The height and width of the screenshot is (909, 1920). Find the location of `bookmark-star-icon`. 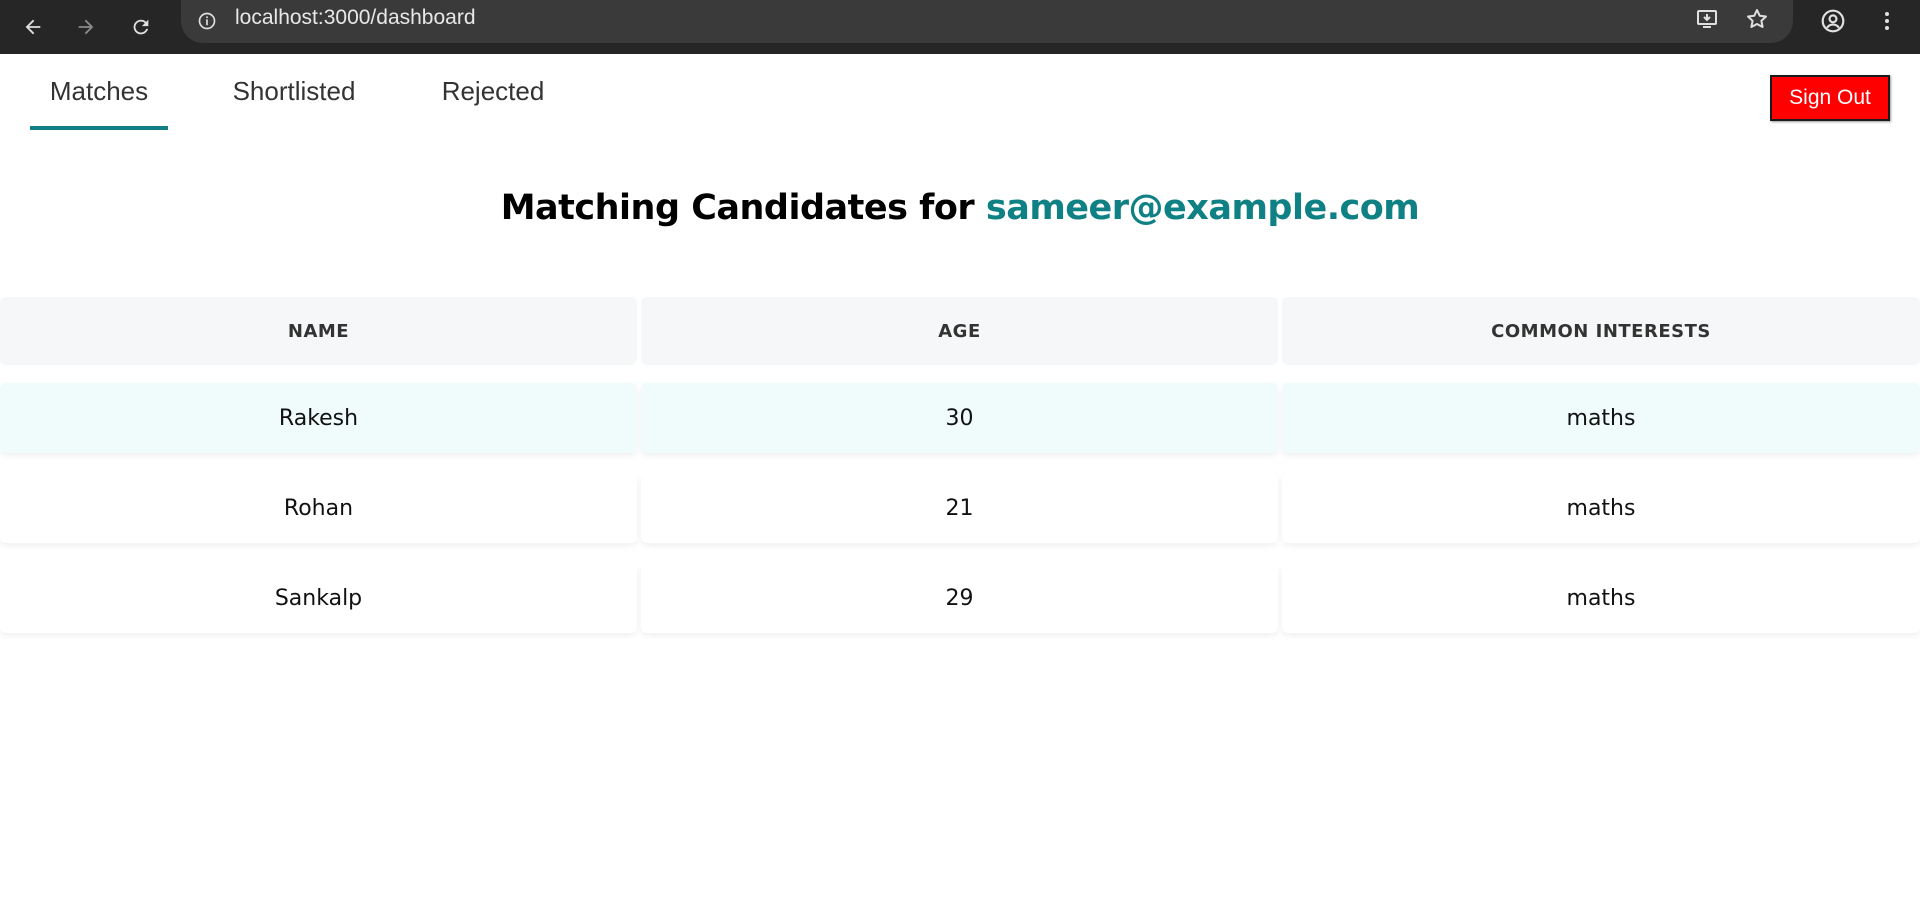

bookmark-star-icon is located at coordinates (1757, 18).